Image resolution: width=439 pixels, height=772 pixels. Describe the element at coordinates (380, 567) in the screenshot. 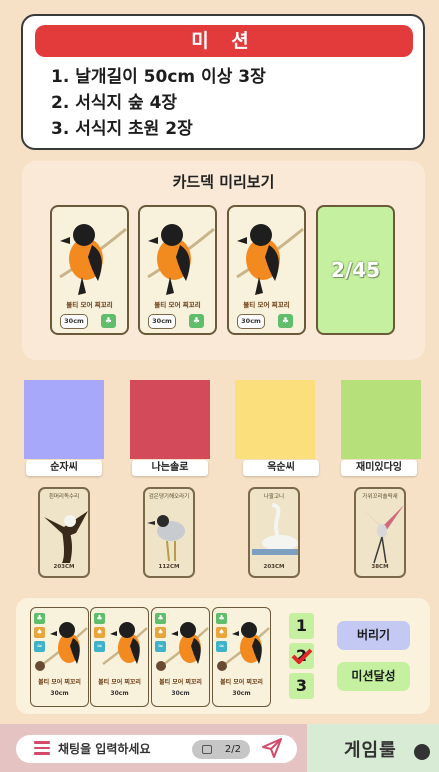

I see `player-card-size: 38CM` at that location.